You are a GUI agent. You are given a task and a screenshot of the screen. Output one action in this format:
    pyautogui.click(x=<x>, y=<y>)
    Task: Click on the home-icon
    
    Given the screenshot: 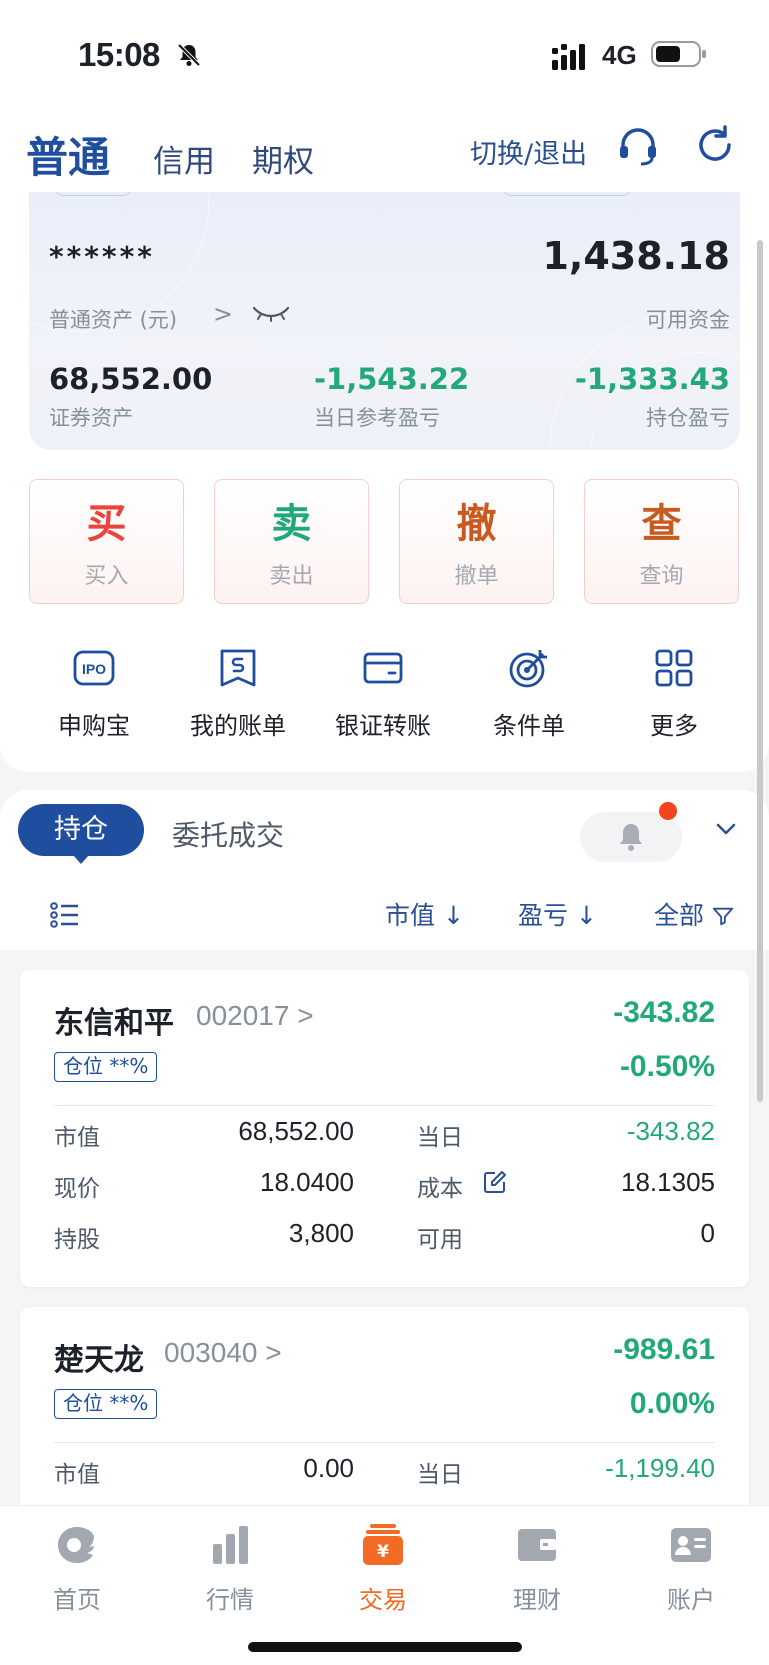 What is the action you would take?
    pyautogui.click(x=76, y=1545)
    